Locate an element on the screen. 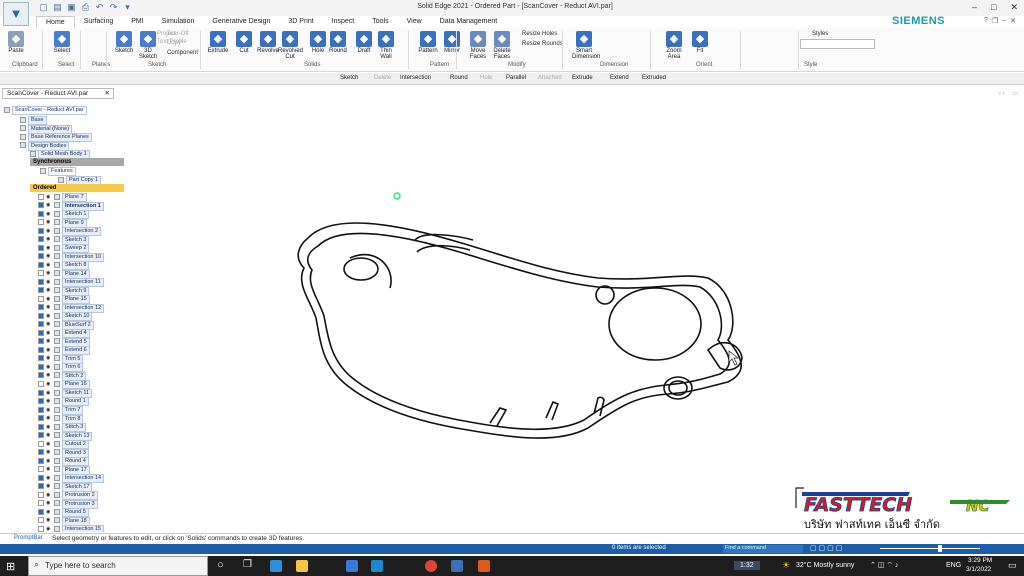 Image resolution: width=1024 pixels, height=576 pixels. find-command-input: Find a command is located at coordinates (763, 549).